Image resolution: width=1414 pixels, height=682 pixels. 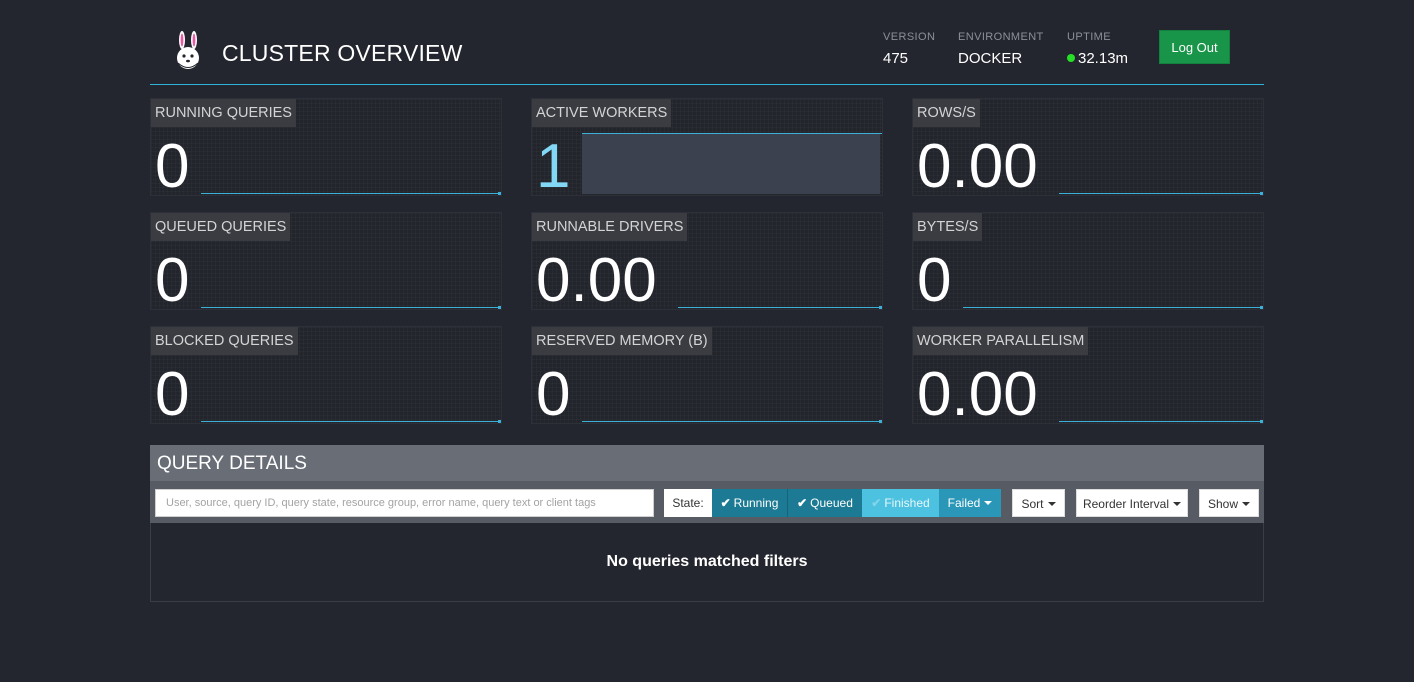 I want to click on filter-queued-button: ✔ Queued, so click(x=825, y=503).